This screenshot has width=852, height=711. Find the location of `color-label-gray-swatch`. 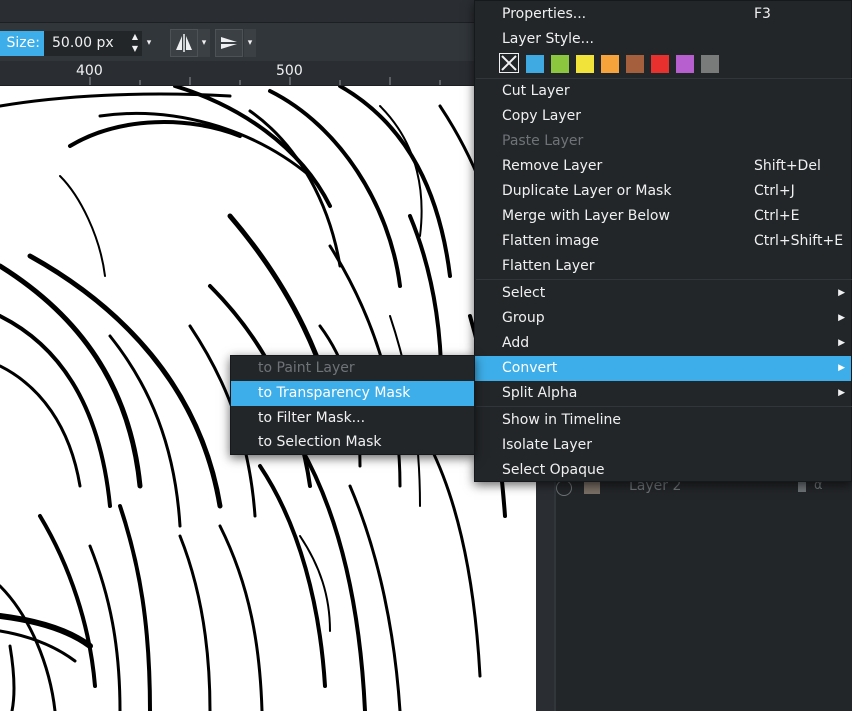

color-label-gray-swatch is located at coordinates (710, 64).